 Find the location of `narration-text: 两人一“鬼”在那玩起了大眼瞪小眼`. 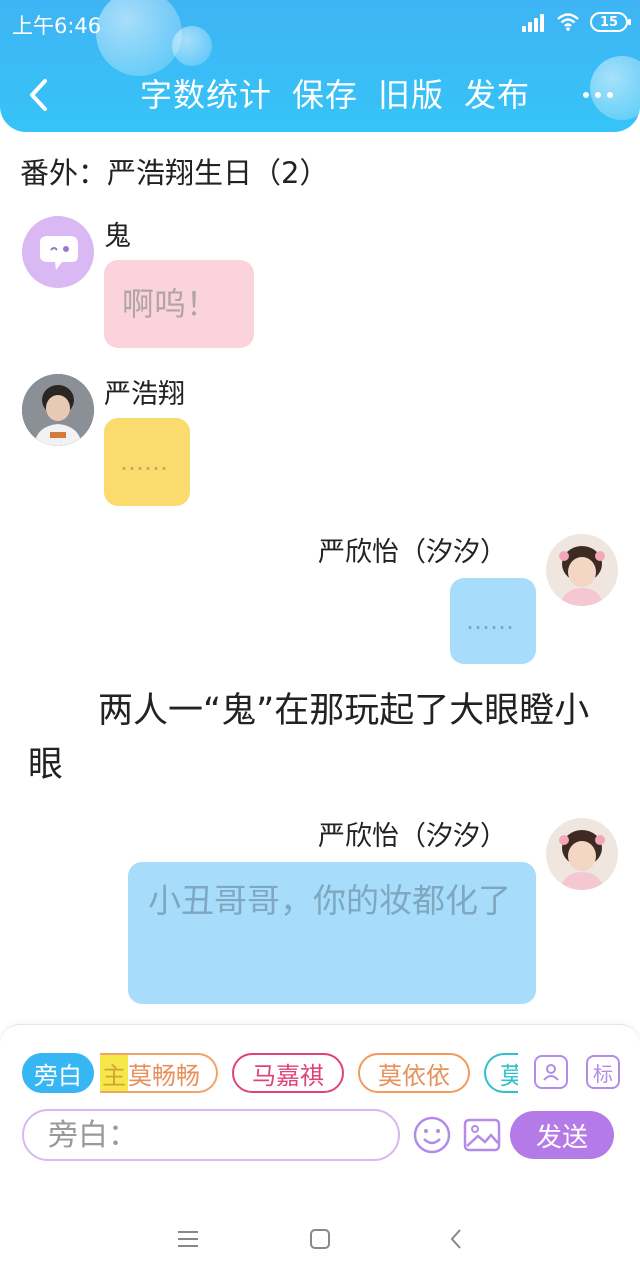

narration-text: 两人一“鬼”在那玩起了大眼瞪小眼 is located at coordinates (318, 738).